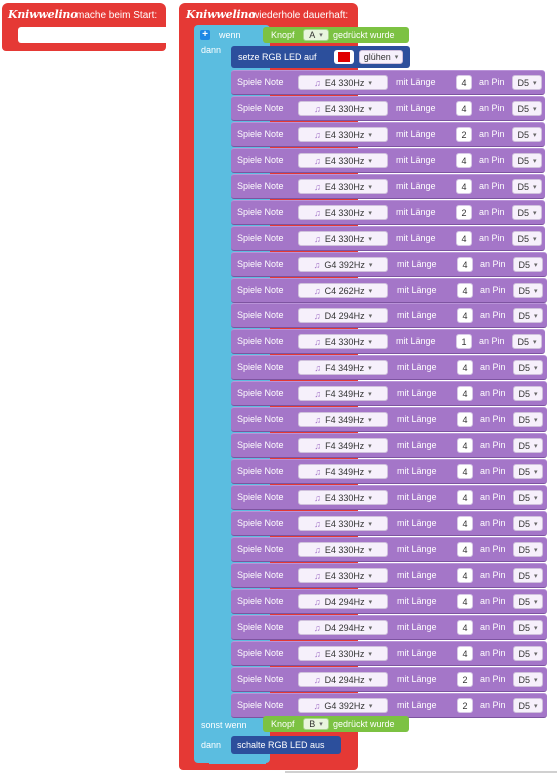  I want to click on rgb-color-swatch, so click(344, 57).